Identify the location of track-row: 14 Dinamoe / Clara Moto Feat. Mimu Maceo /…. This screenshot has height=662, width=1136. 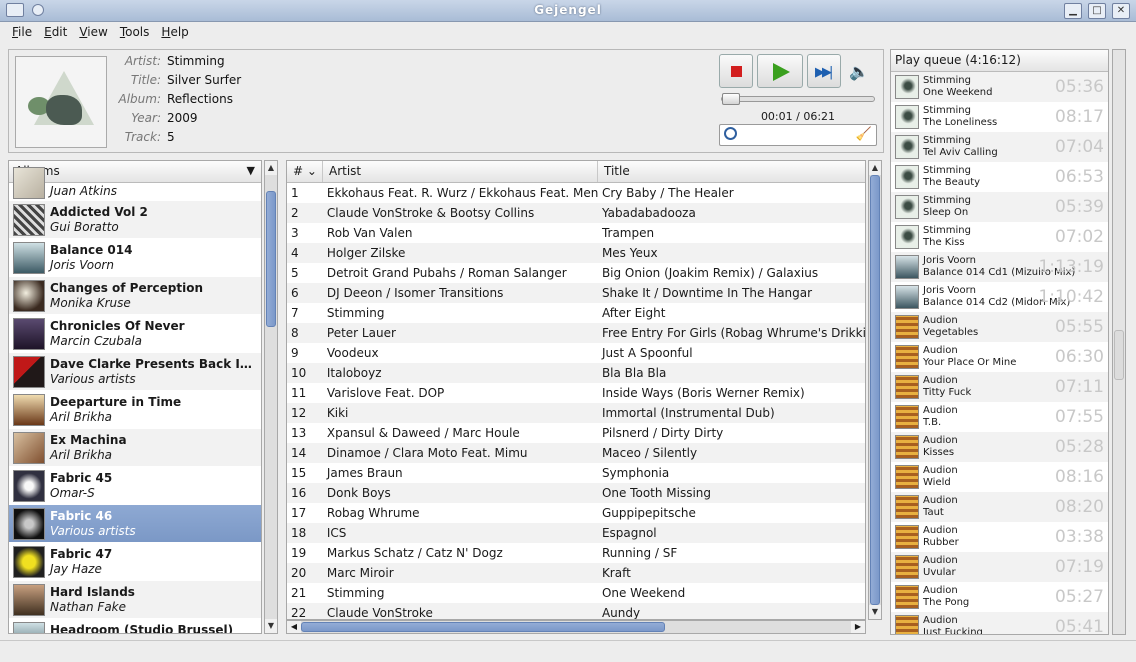
(576, 453).